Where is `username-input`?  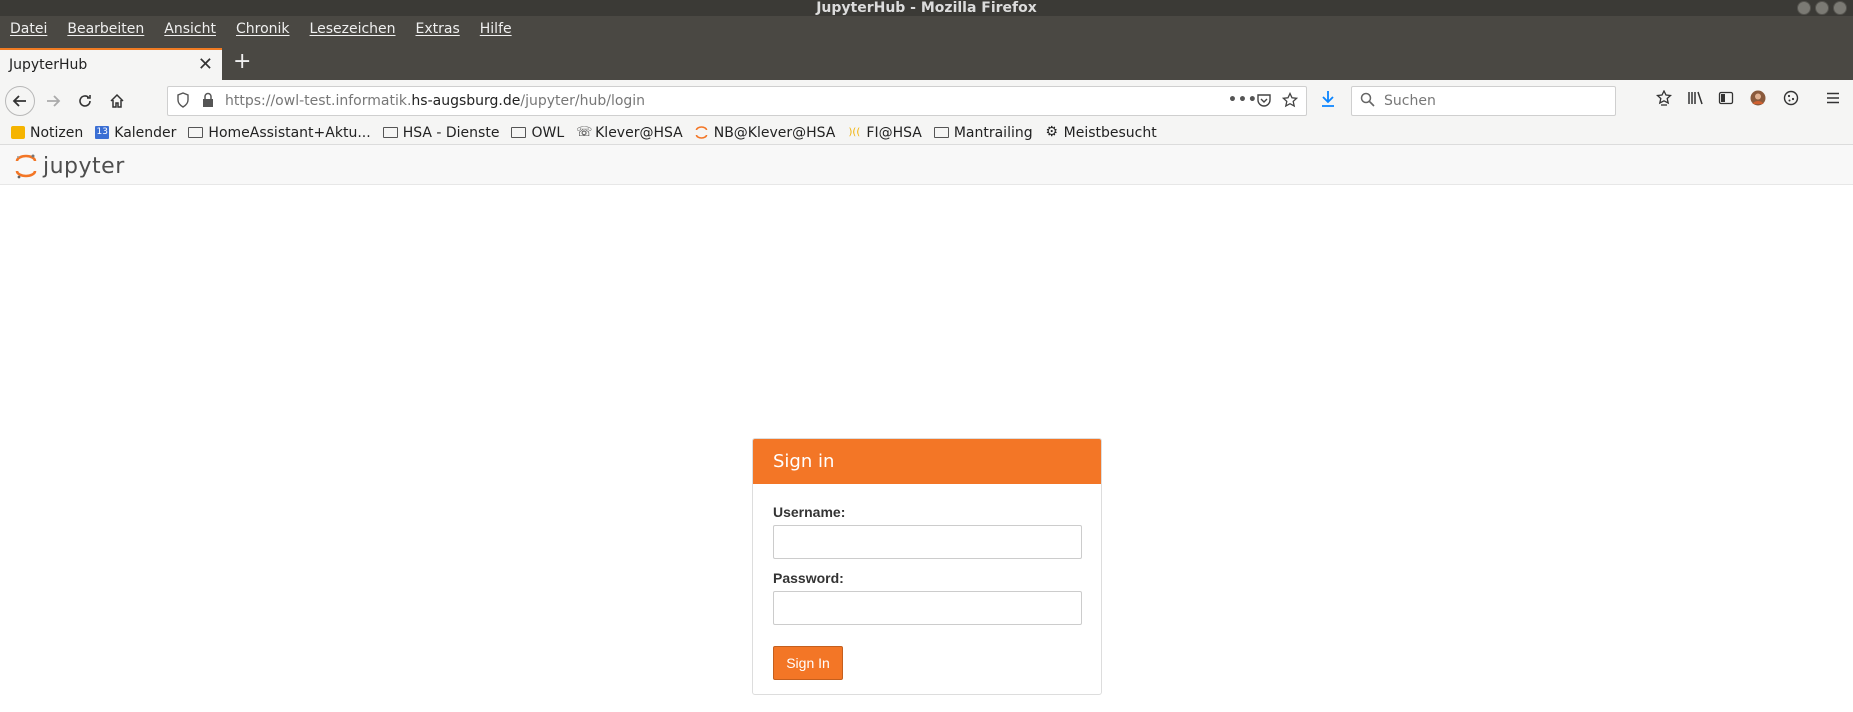 username-input is located at coordinates (927, 542).